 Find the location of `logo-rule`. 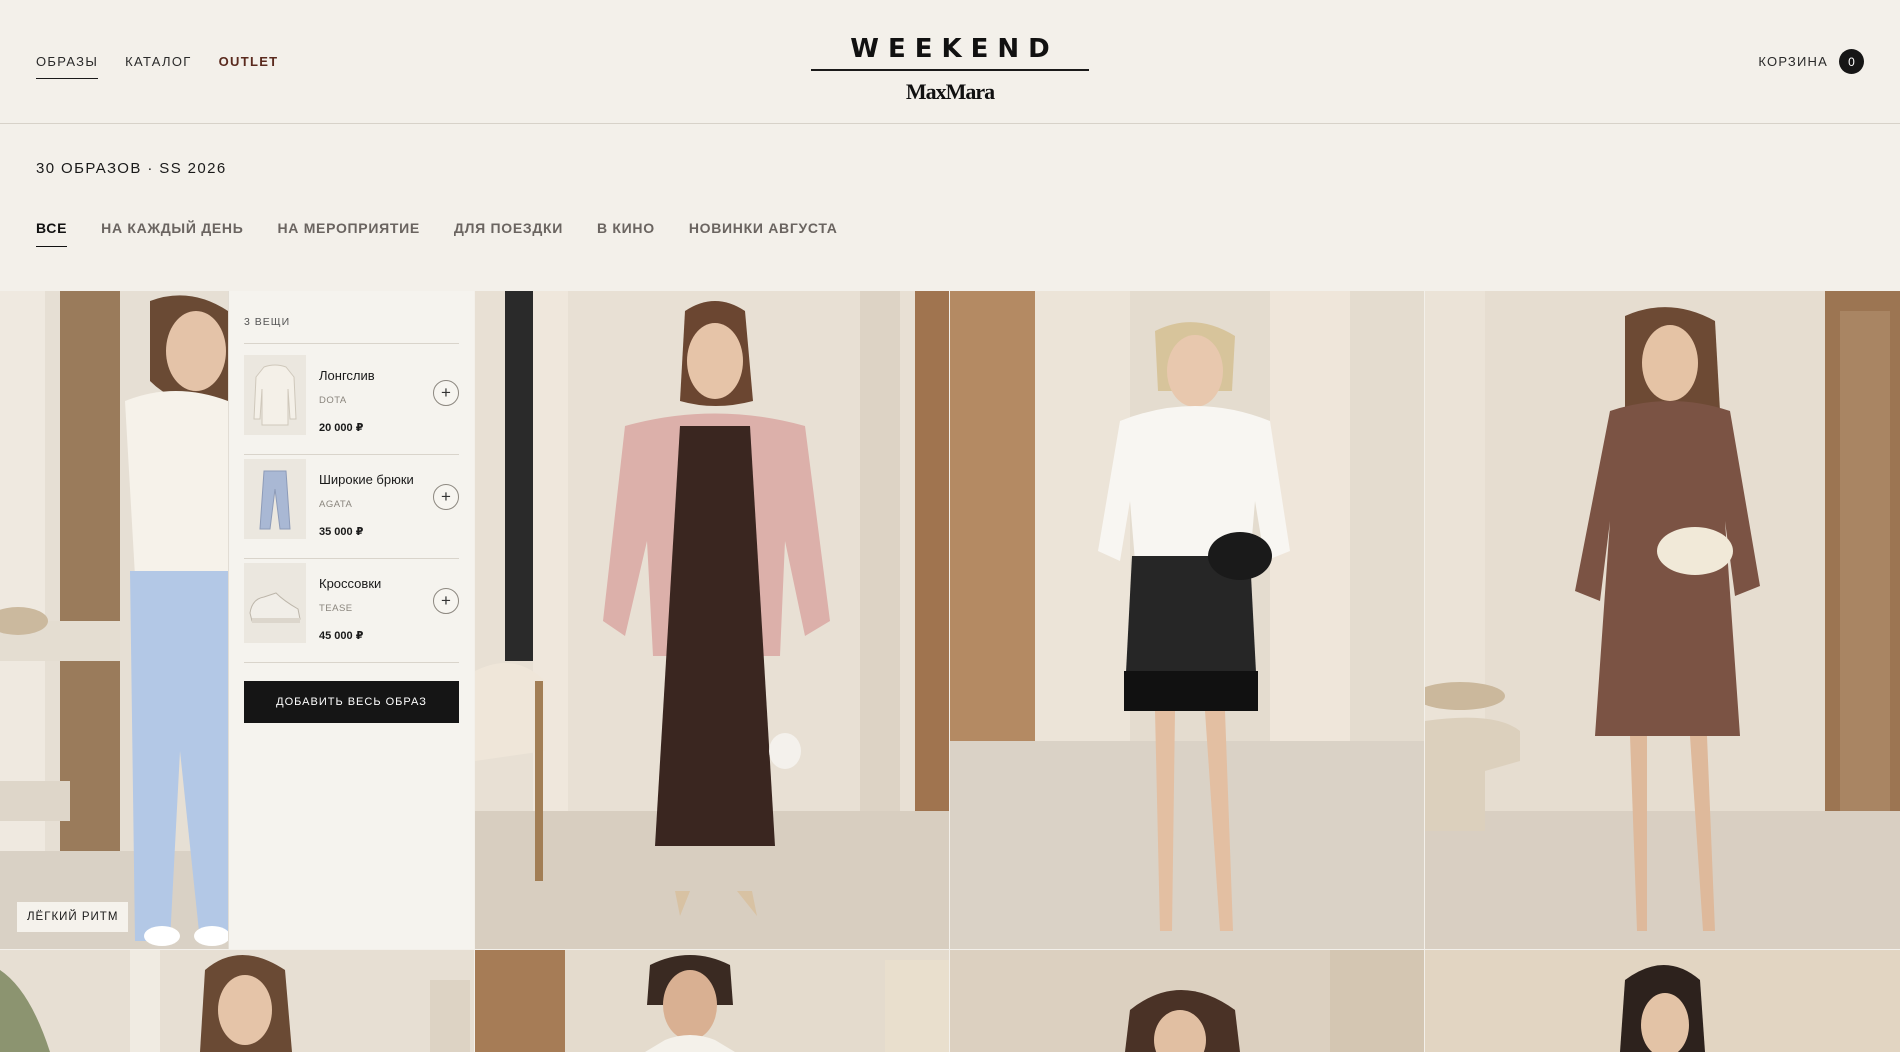

logo-rule is located at coordinates (950, 70).